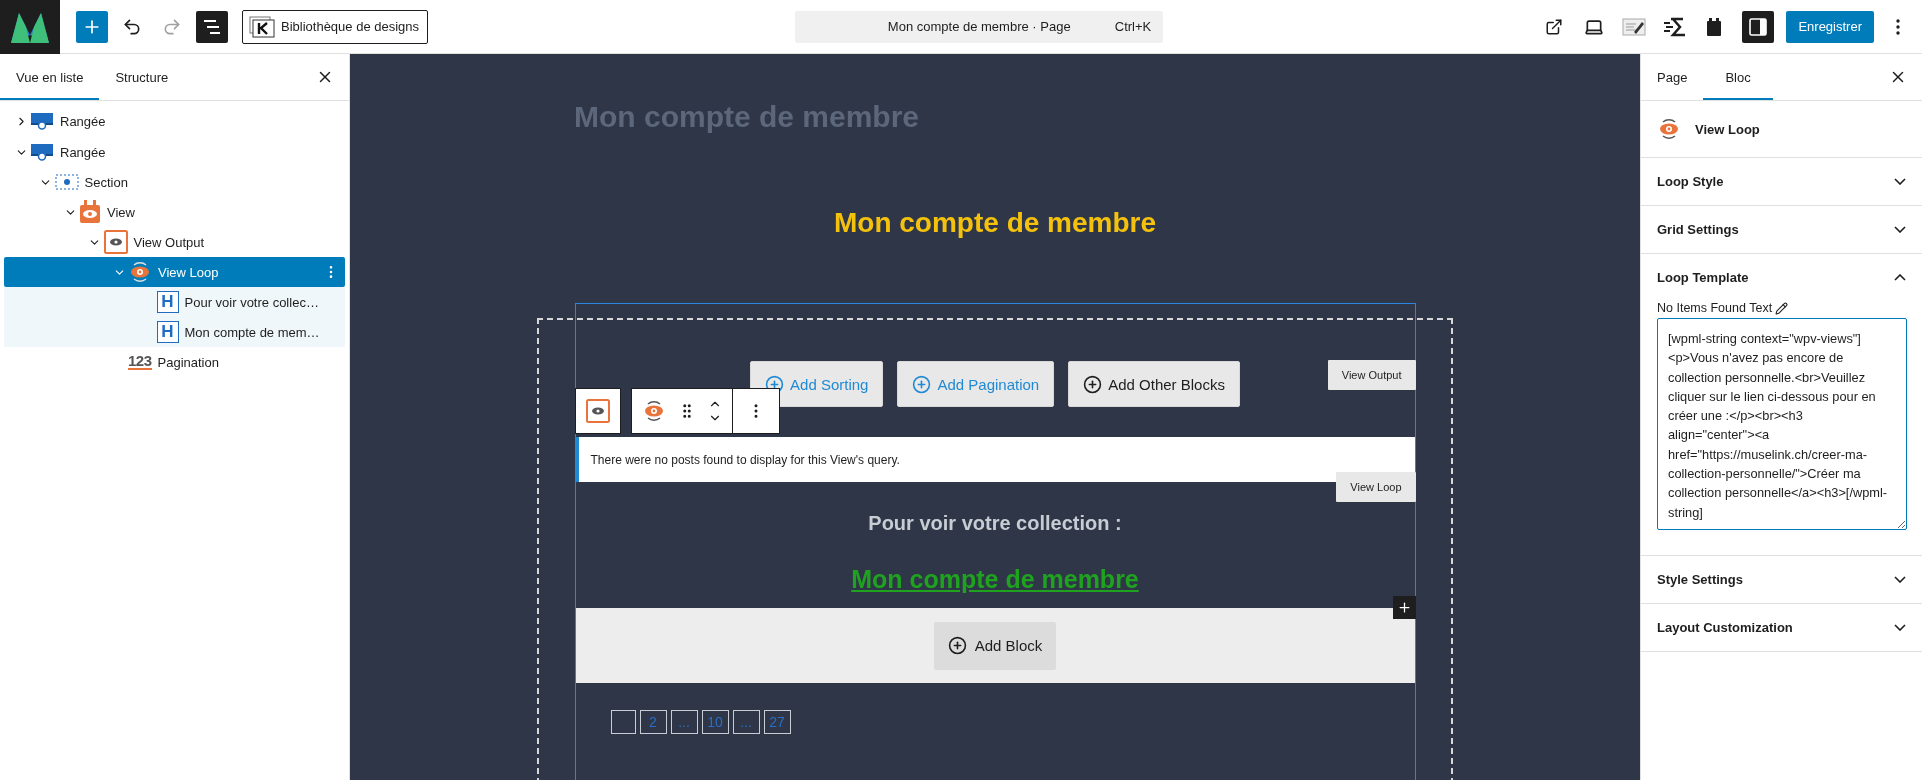 The height and width of the screenshot is (780, 1922). What do you see at coordinates (92, 26) in the screenshot?
I see `add-block-button` at bounding box center [92, 26].